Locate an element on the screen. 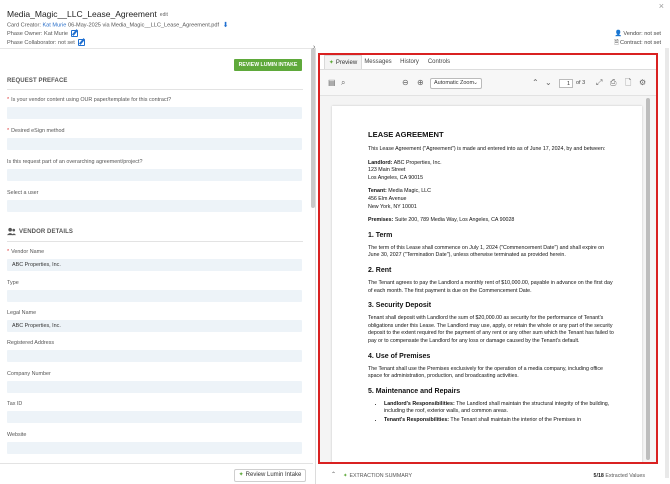 Image resolution: width=670 pixels, height=484 pixels. phase-collaborator-line: Phase Collaborator: not set is located at coordinates (46, 42).